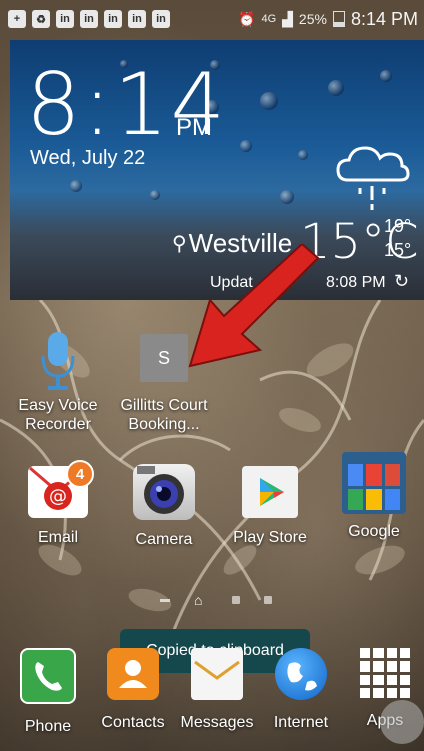 The height and width of the screenshot is (751, 424). What do you see at coordinates (133, 722) in the screenshot?
I see `dock-label: Contacts` at bounding box center [133, 722].